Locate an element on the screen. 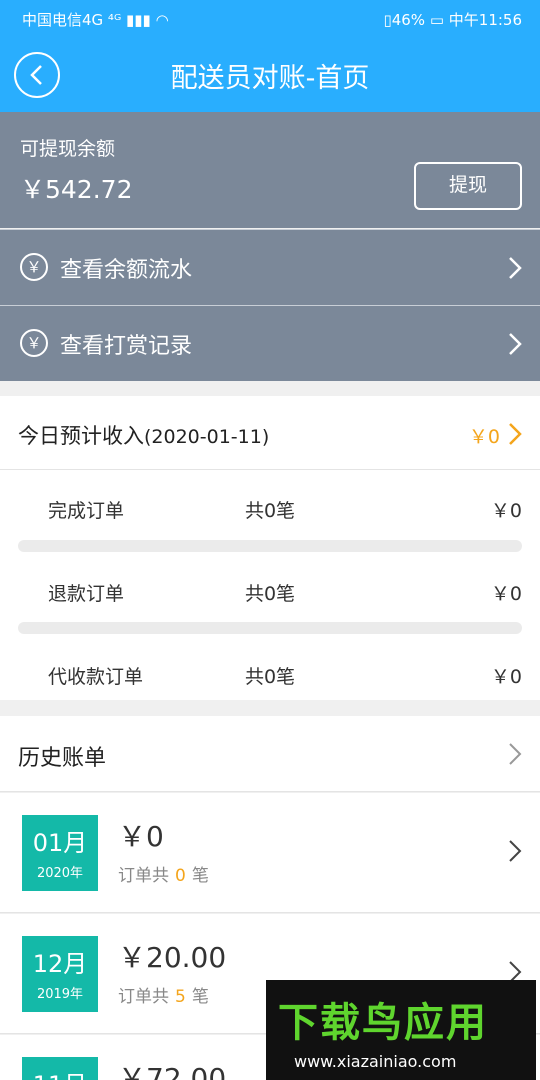 The width and height of the screenshot is (540, 1080). stat-row: 退款订单 共0笔 ￥0 is located at coordinates (270, 599).